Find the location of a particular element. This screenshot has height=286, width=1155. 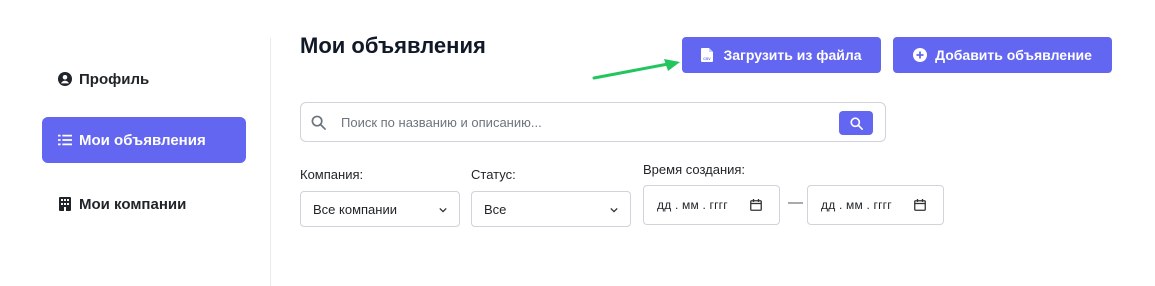

sidebar-item-my-ads: Мои объявления is located at coordinates (144, 140).